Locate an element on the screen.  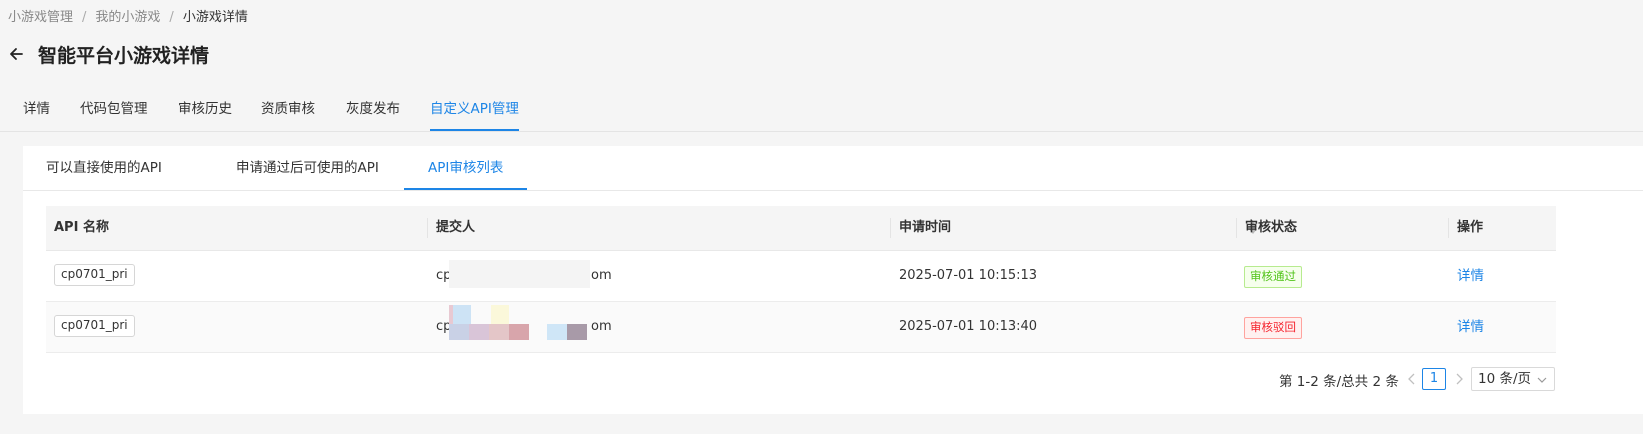
status-badge-rejected: 审核驳回 is located at coordinates (1273, 328).